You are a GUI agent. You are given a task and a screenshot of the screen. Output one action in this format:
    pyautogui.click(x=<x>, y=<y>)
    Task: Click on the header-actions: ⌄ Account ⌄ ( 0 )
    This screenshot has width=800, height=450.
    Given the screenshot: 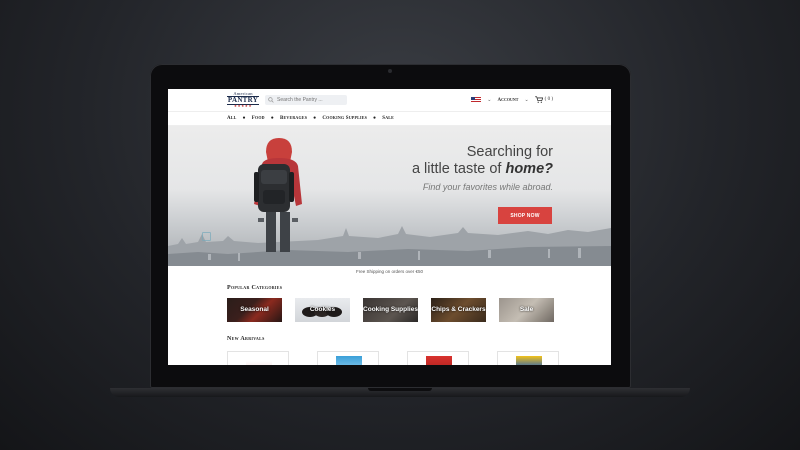 What is the action you would take?
    pyautogui.click(x=512, y=99)
    